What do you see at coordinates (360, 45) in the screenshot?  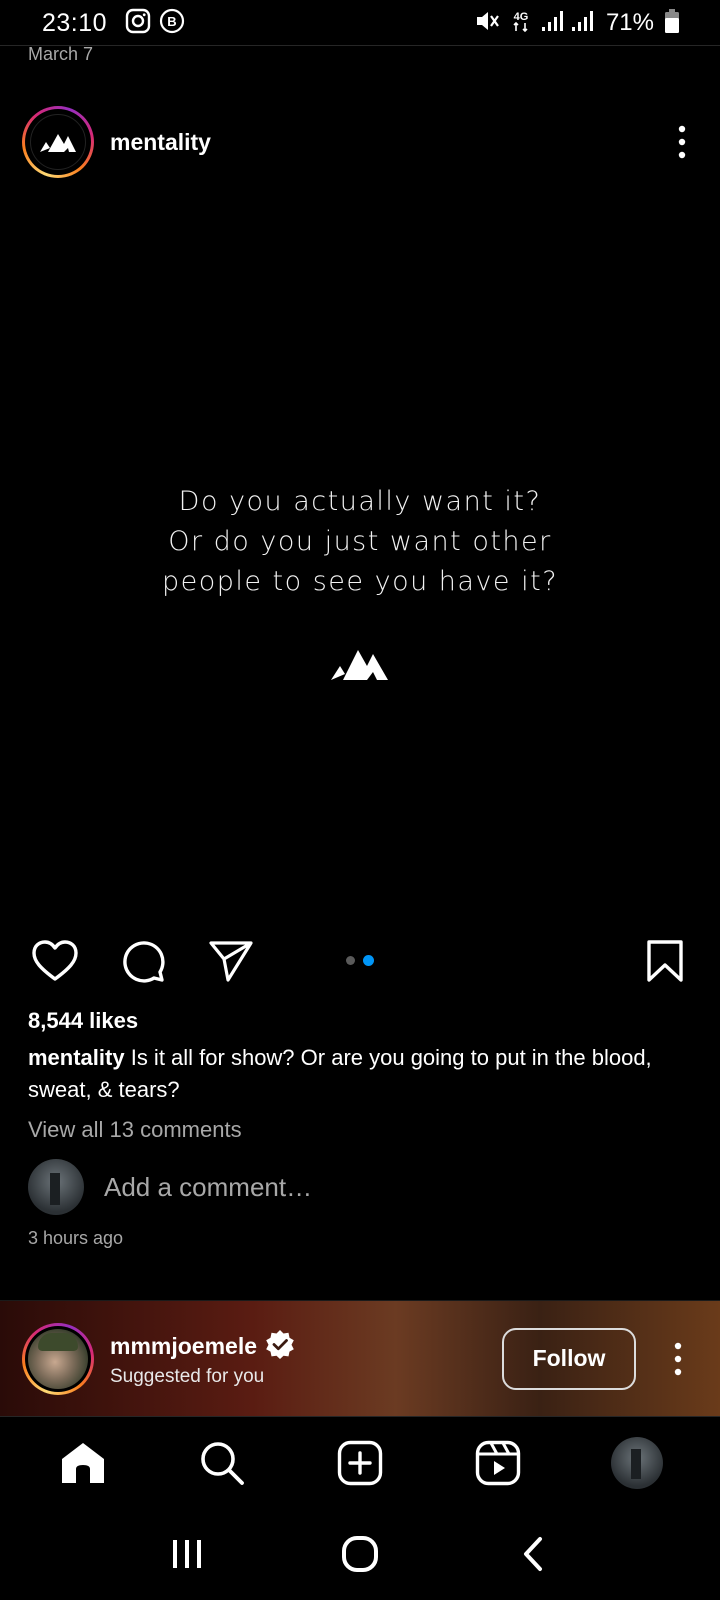 I see `status-divider` at bounding box center [360, 45].